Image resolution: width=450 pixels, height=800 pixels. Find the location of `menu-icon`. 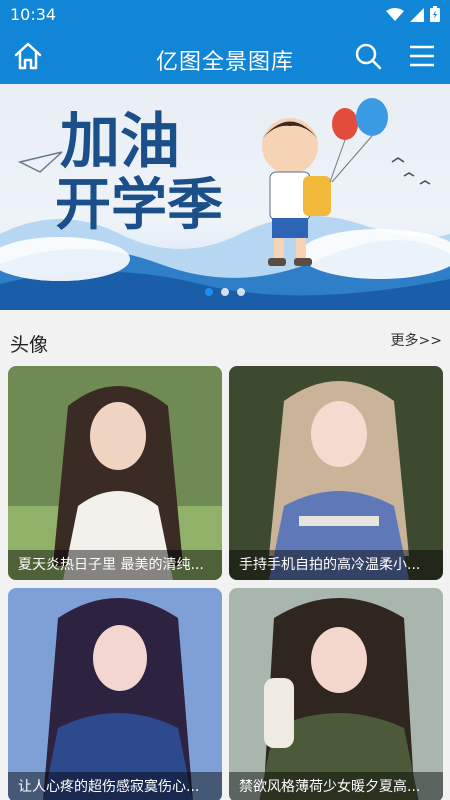

menu-icon is located at coordinates (422, 58).